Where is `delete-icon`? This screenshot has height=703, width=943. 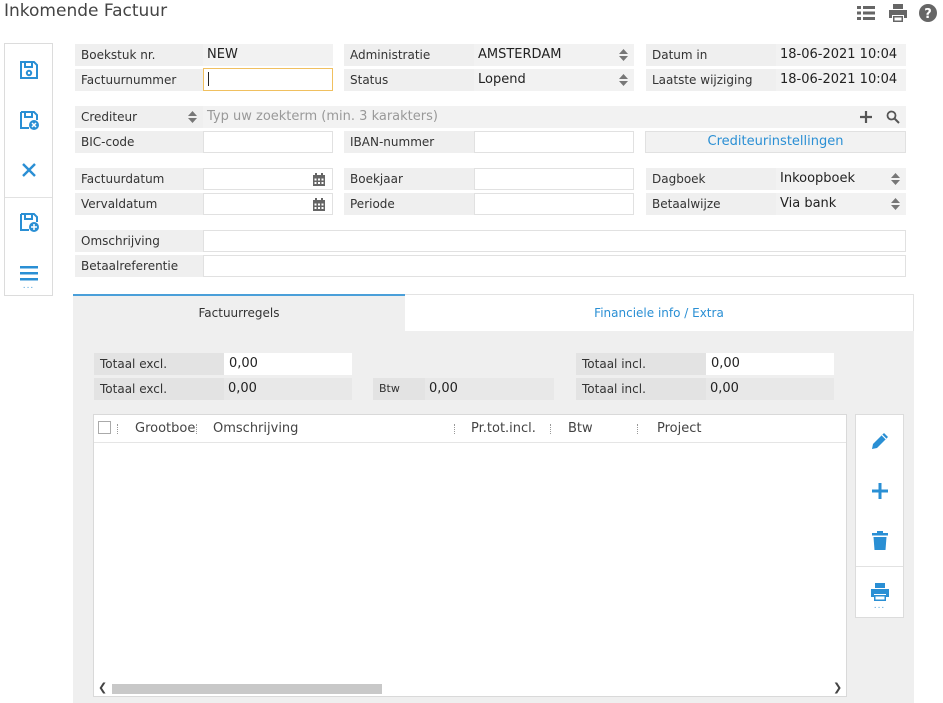 delete-icon is located at coordinates (879, 540).